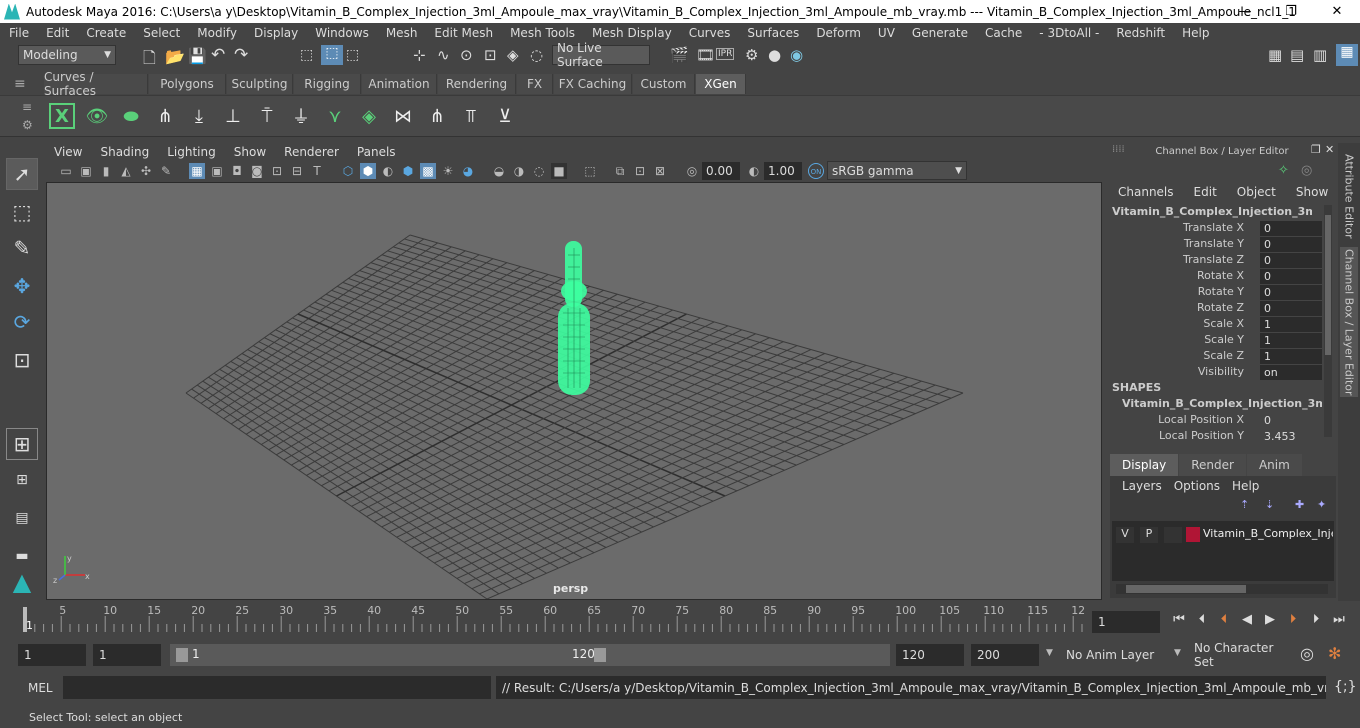  Describe the element at coordinates (448, 171) in the screenshot. I see `use-lights-icon: ☀` at that location.